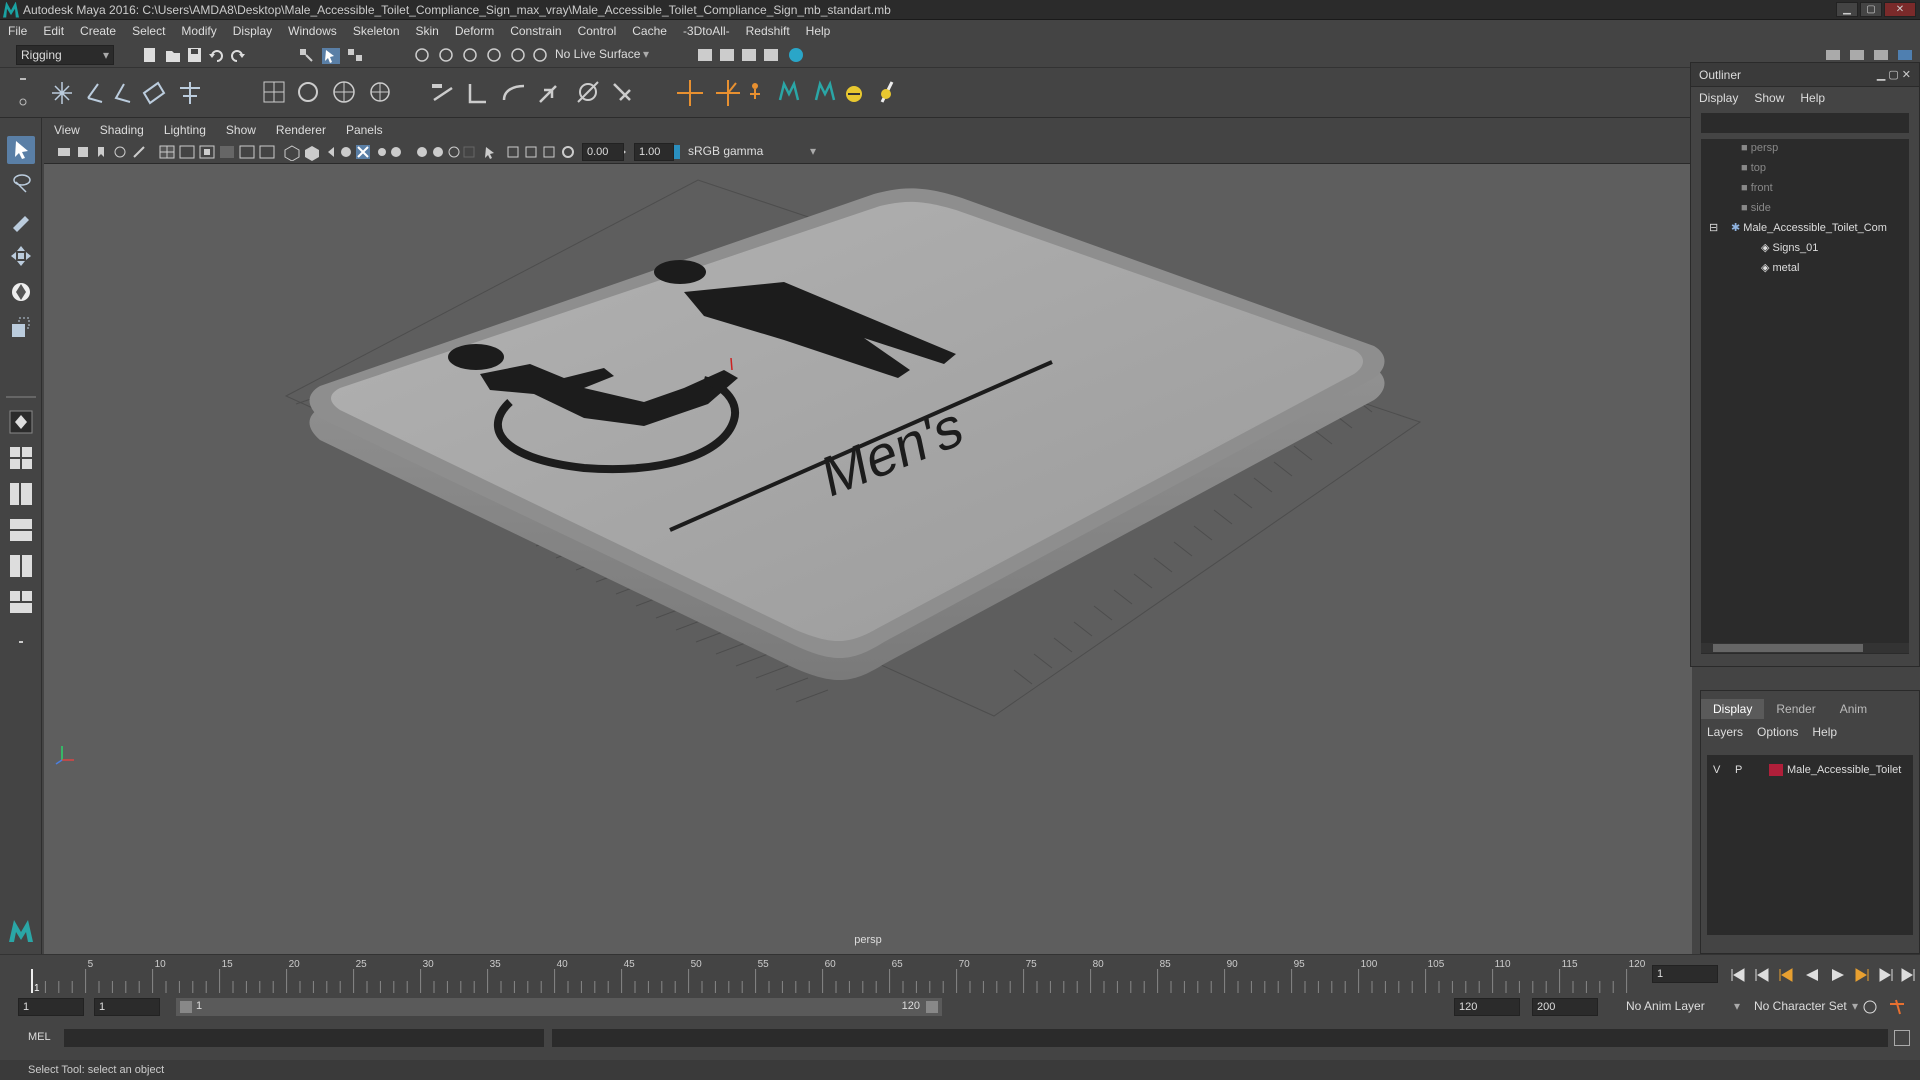 The width and height of the screenshot is (1920, 1080). What do you see at coordinates (690, 93) in the screenshot?
I see `locator-icon` at bounding box center [690, 93].